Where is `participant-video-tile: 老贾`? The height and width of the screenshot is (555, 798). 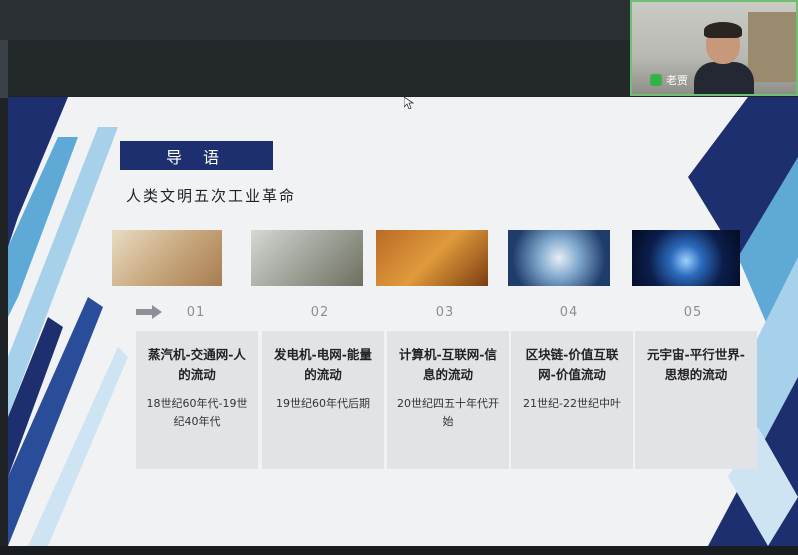 participant-video-tile: 老贾 is located at coordinates (714, 48).